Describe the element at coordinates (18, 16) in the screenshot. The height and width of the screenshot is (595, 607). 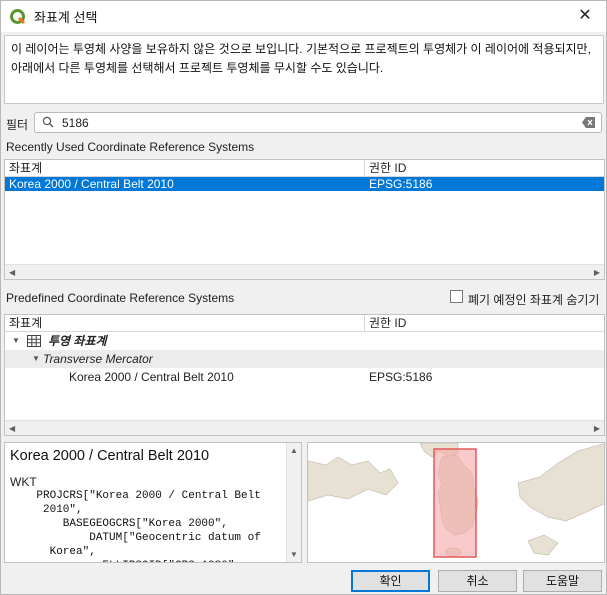
I see `qgis-logo-icon` at that location.